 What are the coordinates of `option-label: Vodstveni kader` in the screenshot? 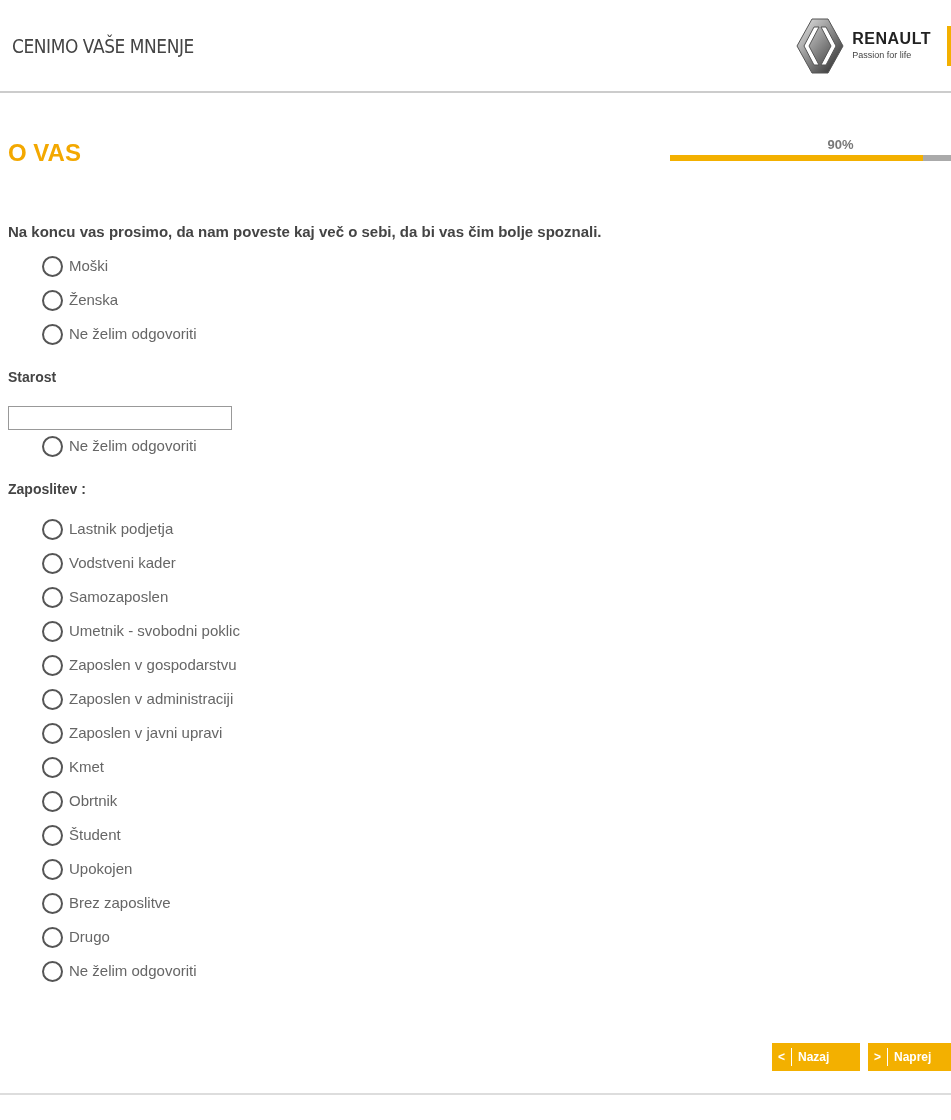 It's located at (122, 563).